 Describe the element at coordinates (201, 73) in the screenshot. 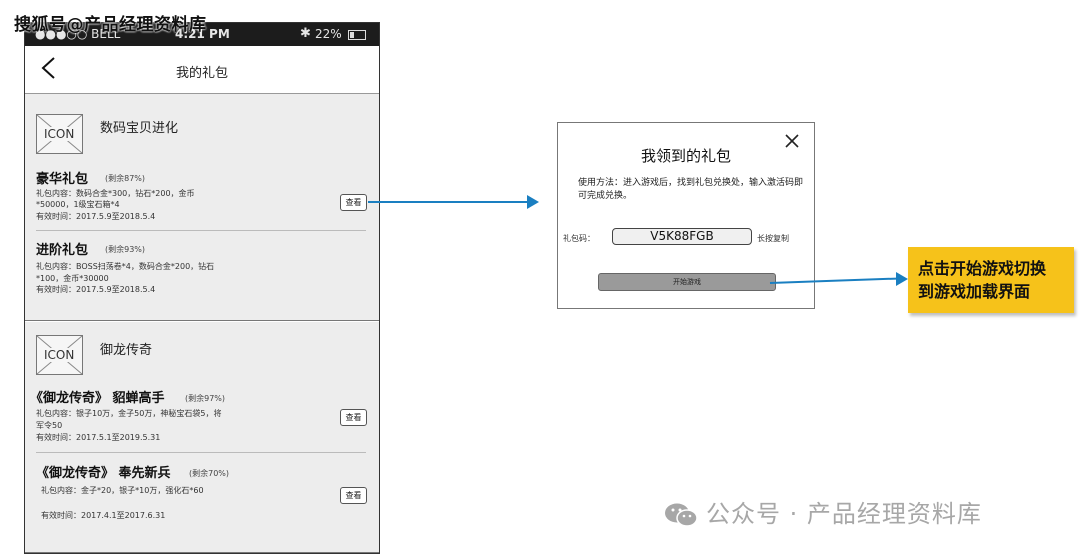

I see `page-title: 我的礼包` at that location.